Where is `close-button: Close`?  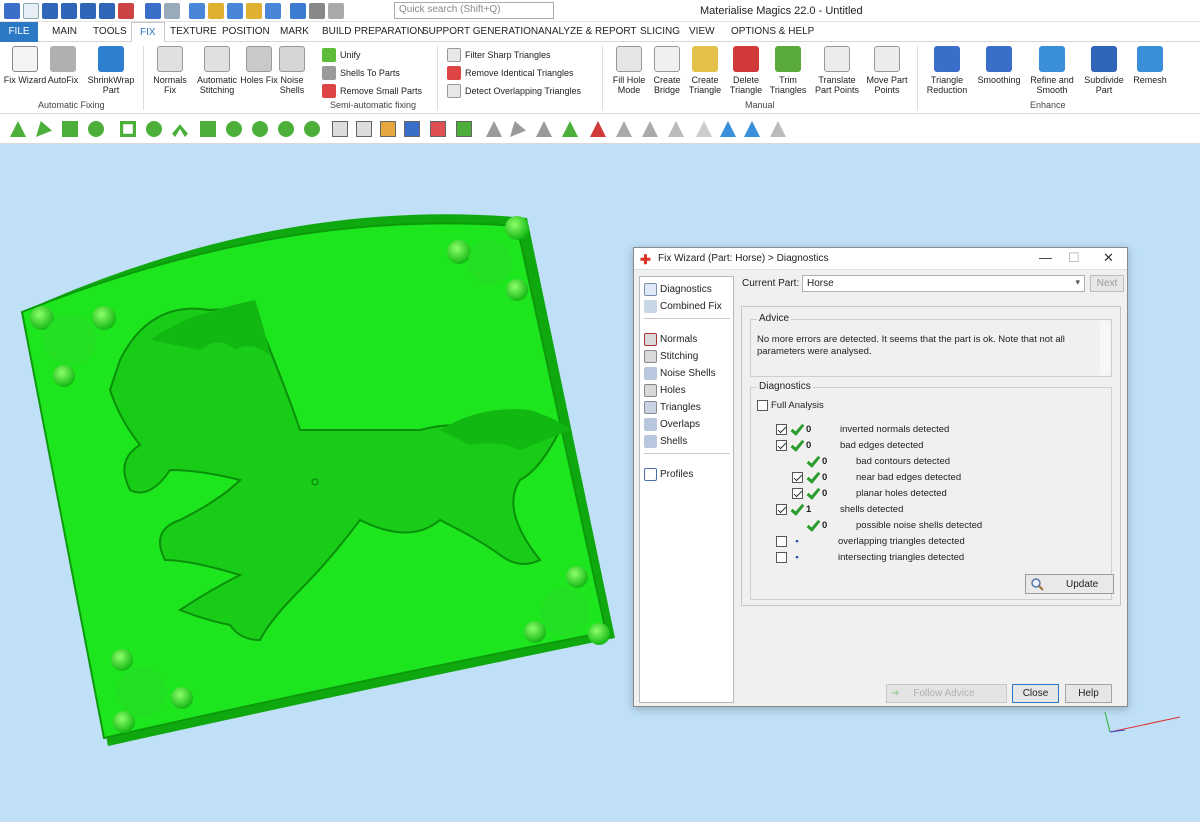 close-button: Close is located at coordinates (1035, 693).